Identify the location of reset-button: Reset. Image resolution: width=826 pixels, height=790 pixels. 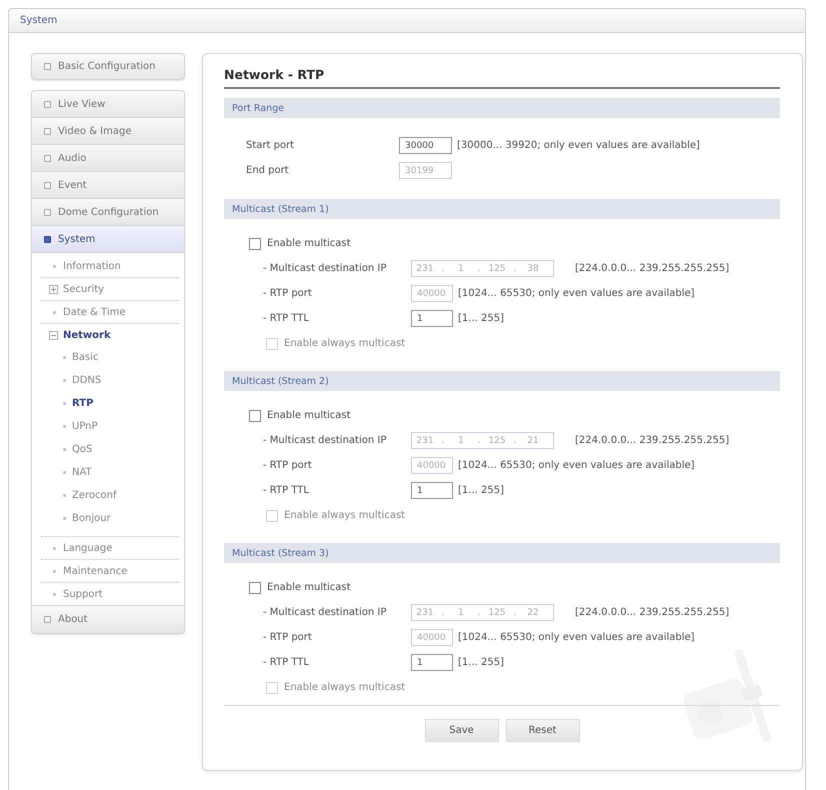
(543, 730).